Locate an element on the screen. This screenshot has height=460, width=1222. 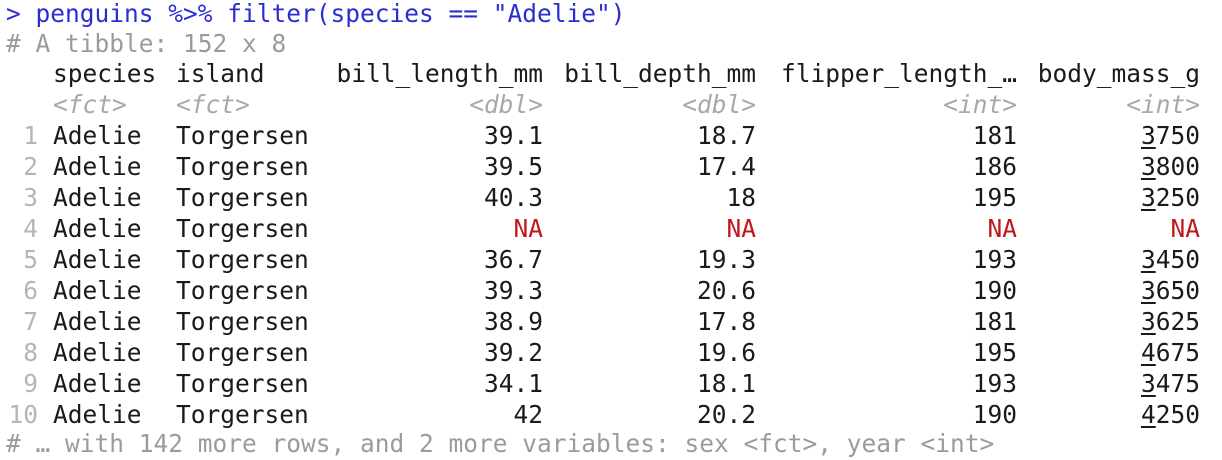
cell-bill_length_mm: 38.9 is located at coordinates (513, 321).